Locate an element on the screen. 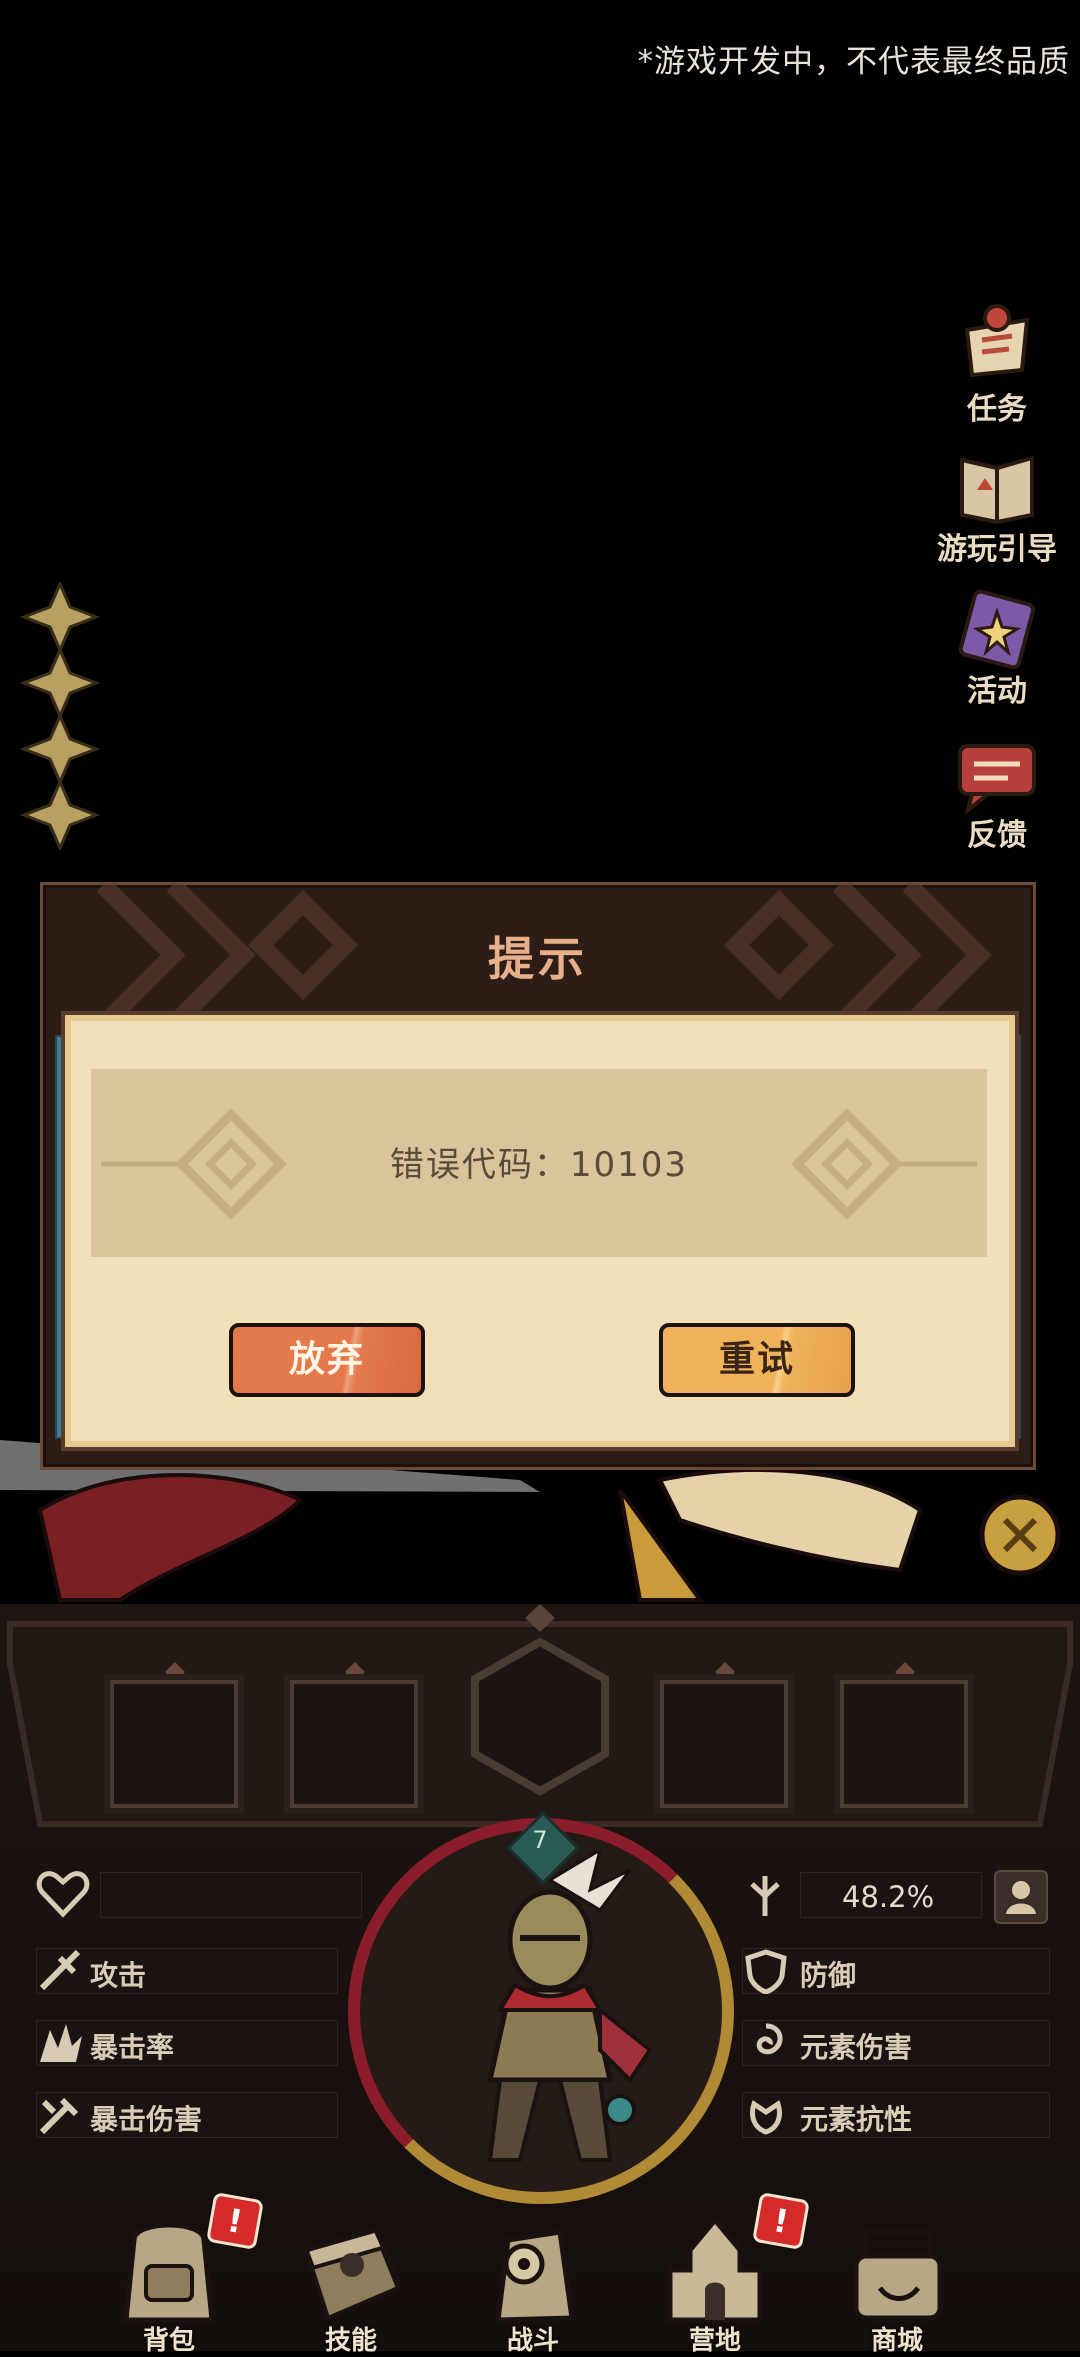 This screenshot has width=1080, height=2357. alert-badge-camp: ! is located at coordinates (781, 2221).